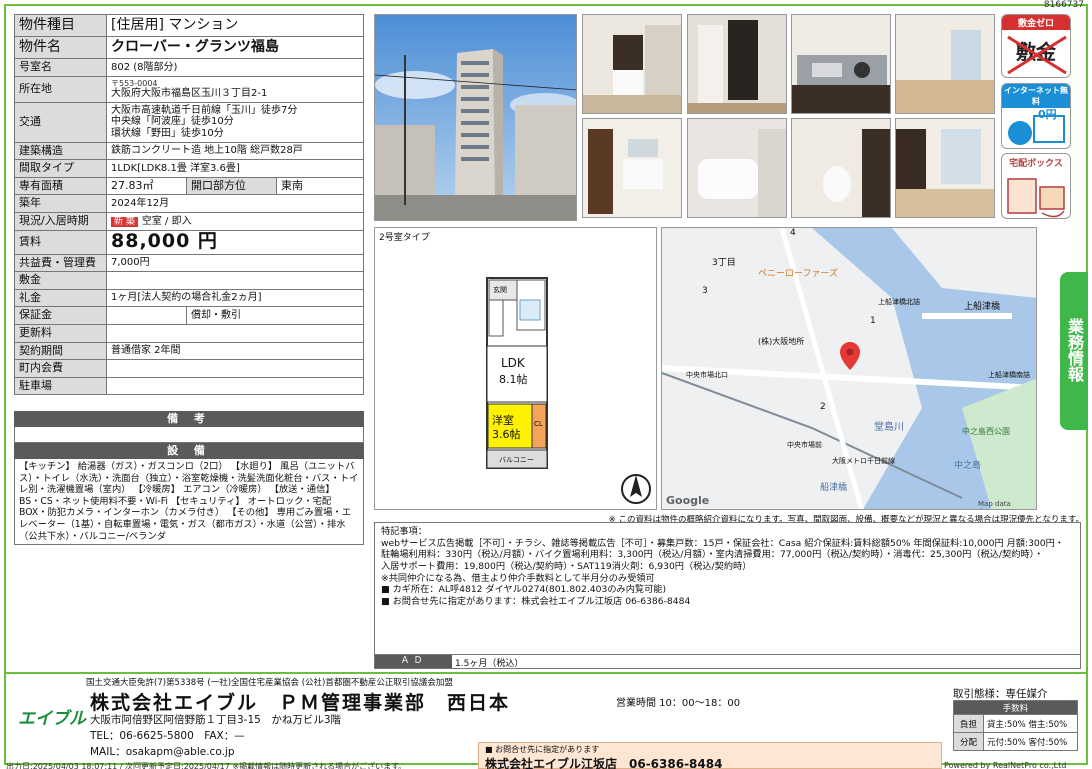 The image size is (1092, 769). I want to click on photo-toilet, so click(841, 168).